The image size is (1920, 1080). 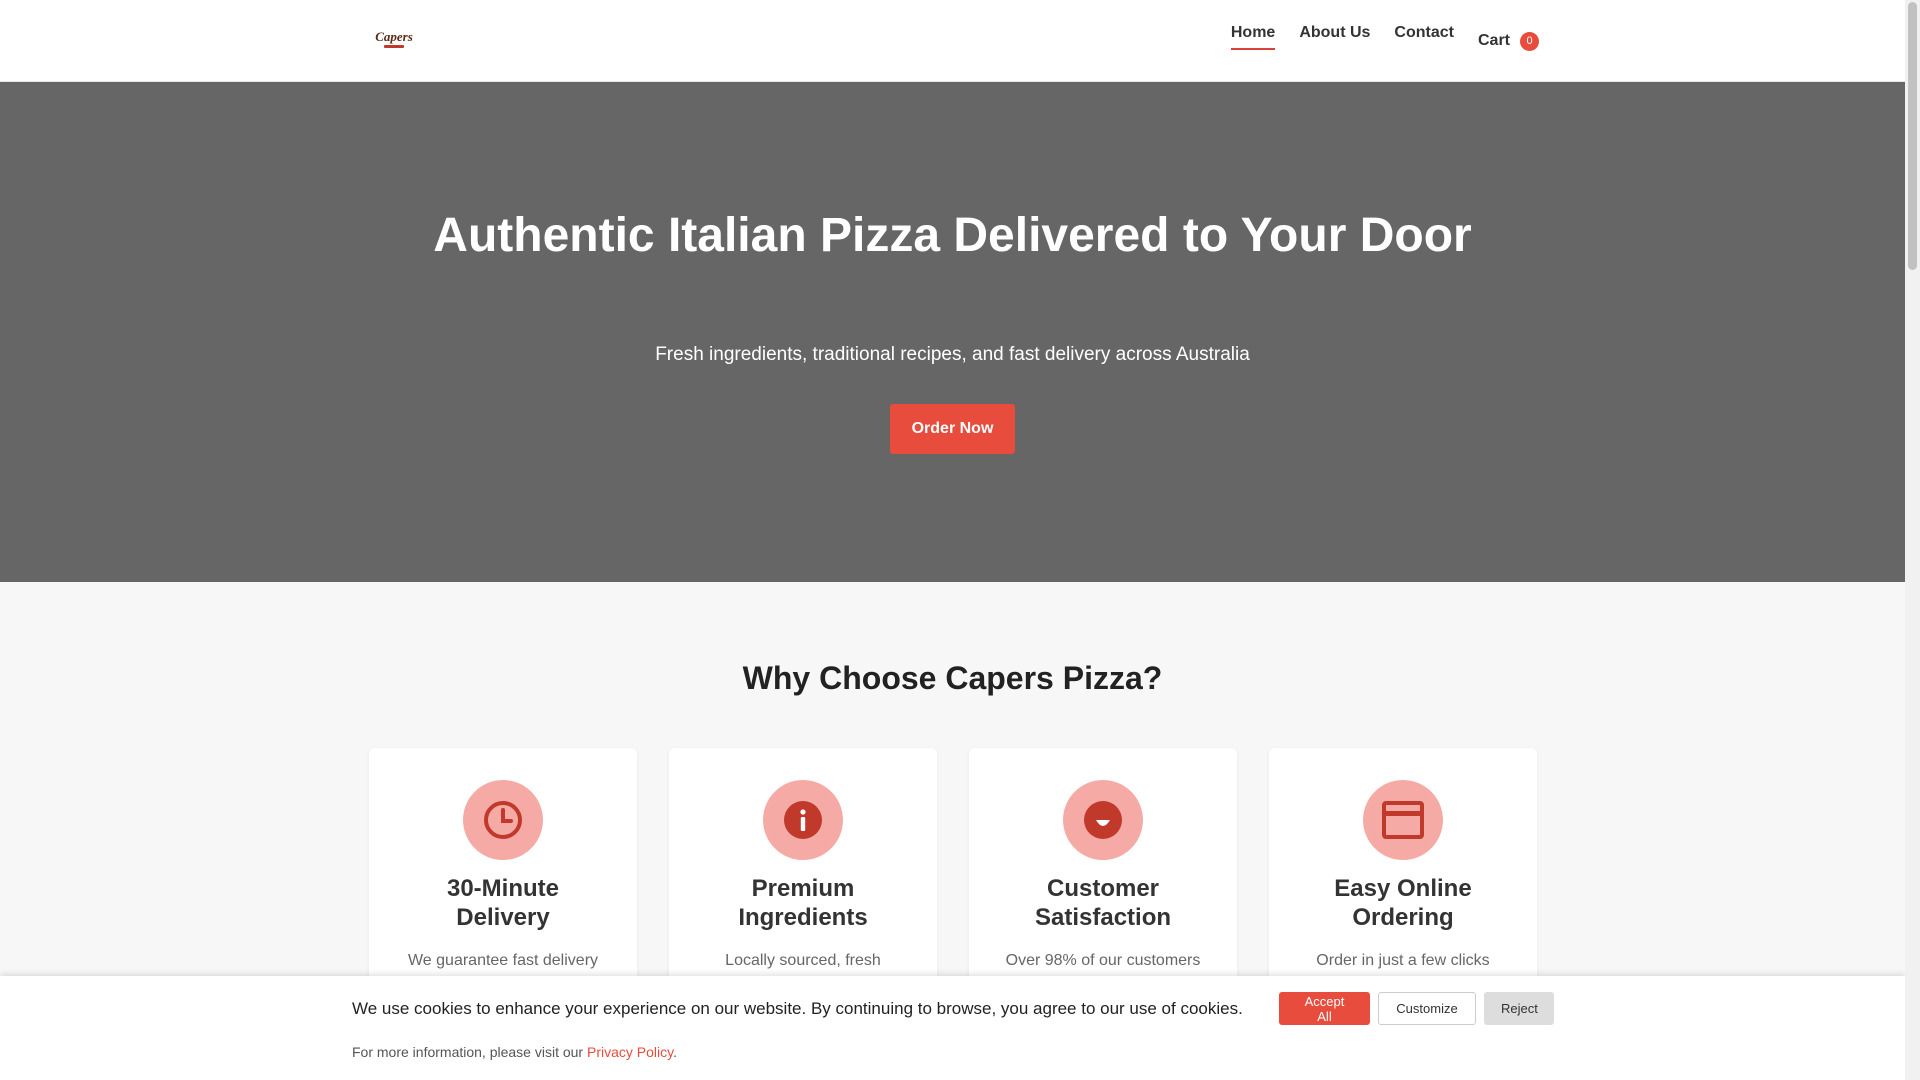 I want to click on cart-count-badge: 0, so click(x=1529, y=41).